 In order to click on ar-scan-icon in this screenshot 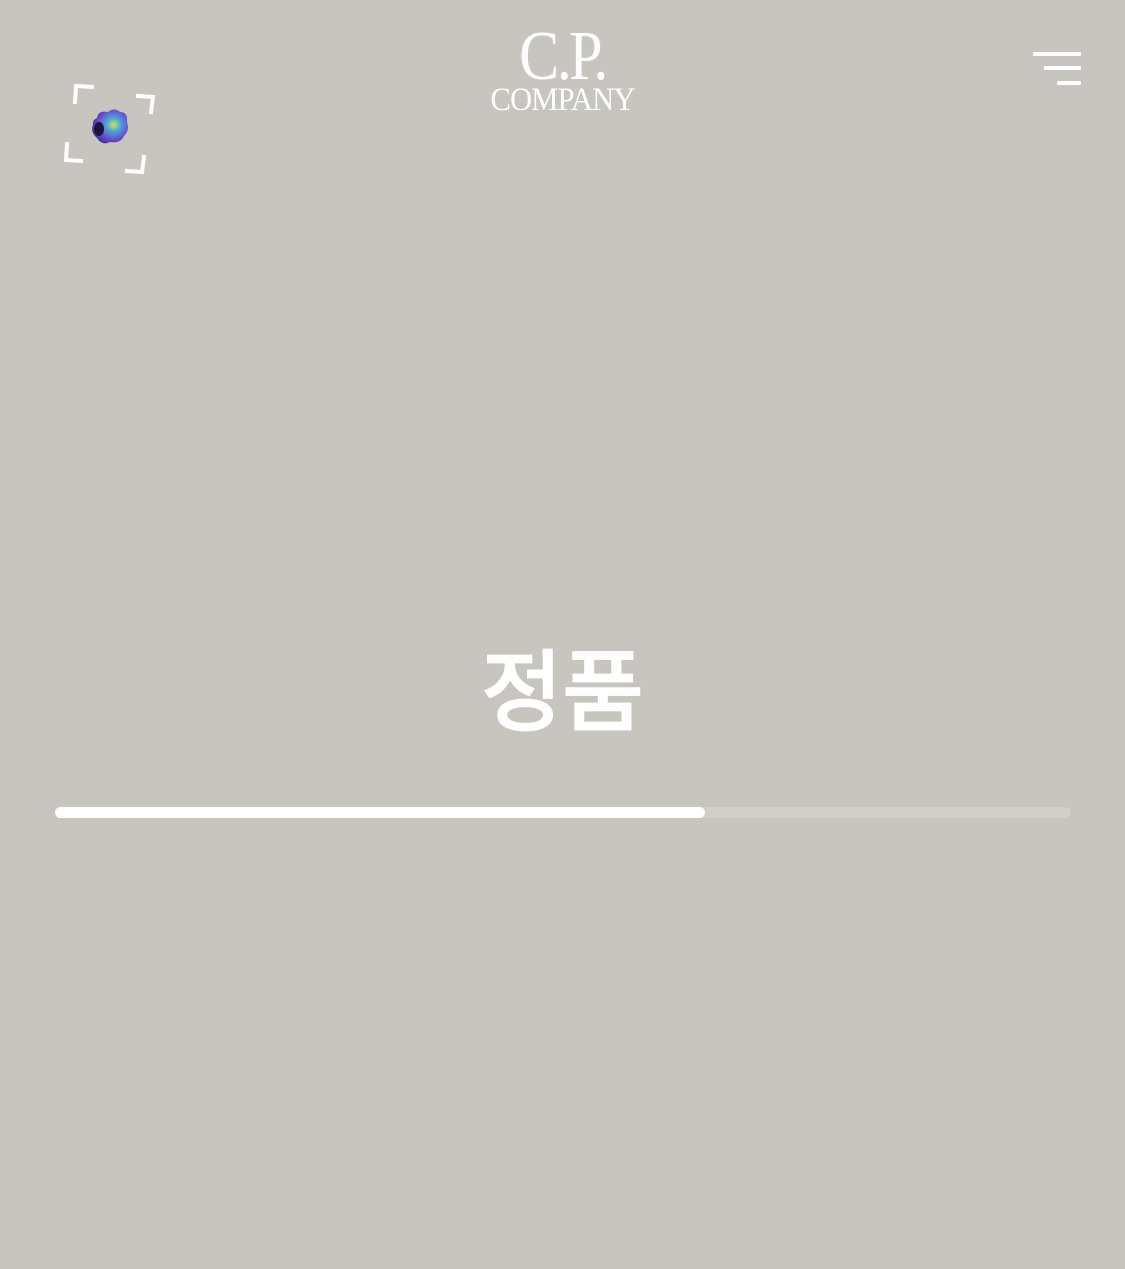, I will do `click(109, 129)`.